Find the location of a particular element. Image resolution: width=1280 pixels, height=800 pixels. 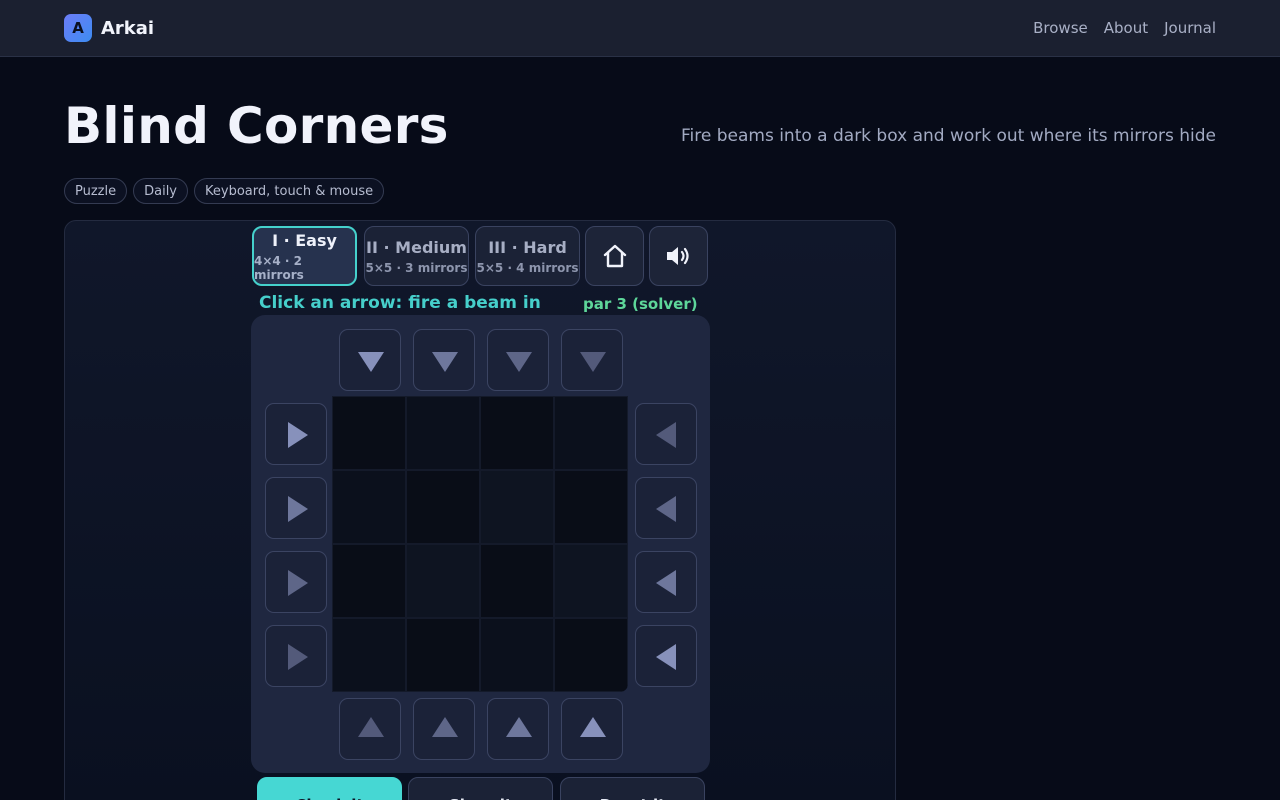

level-name: III · Hard is located at coordinates (527, 247).